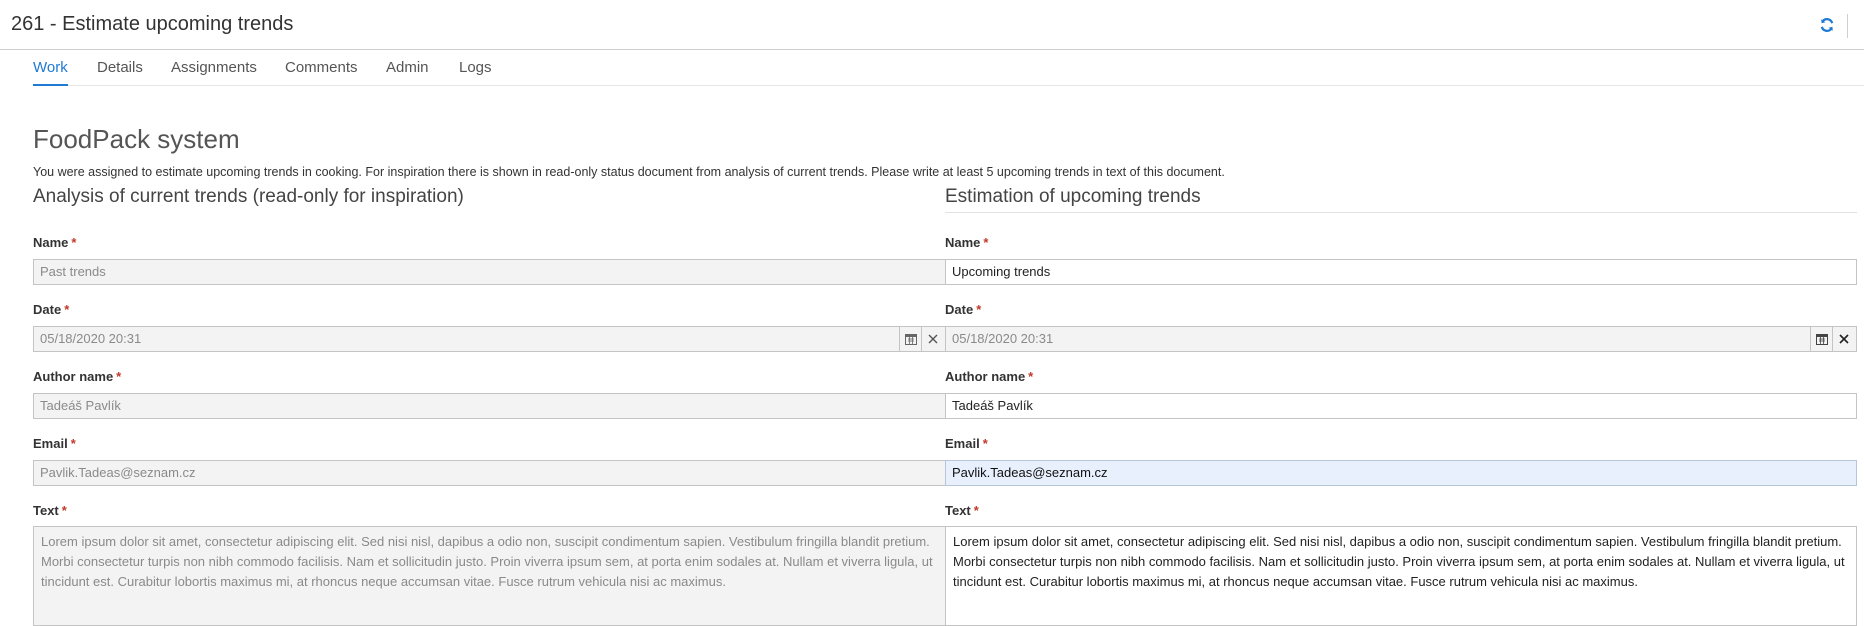 This screenshot has width=1864, height=626. What do you see at coordinates (489, 406) in the screenshot?
I see `left-author-input: Tadeáš Pavlík` at bounding box center [489, 406].